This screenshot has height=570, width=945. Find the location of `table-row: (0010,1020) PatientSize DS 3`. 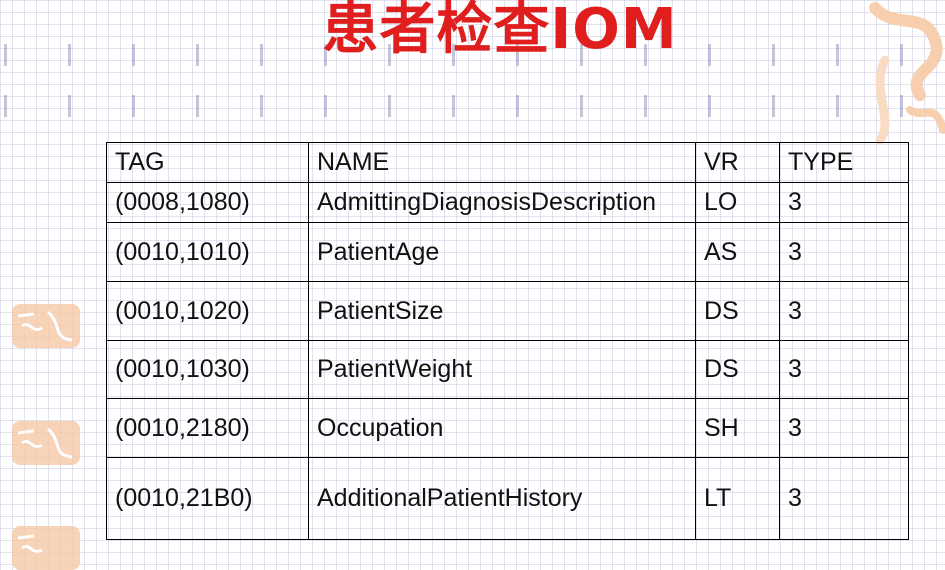

table-row: (0010,1020) PatientSize DS 3 is located at coordinates (507, 311).